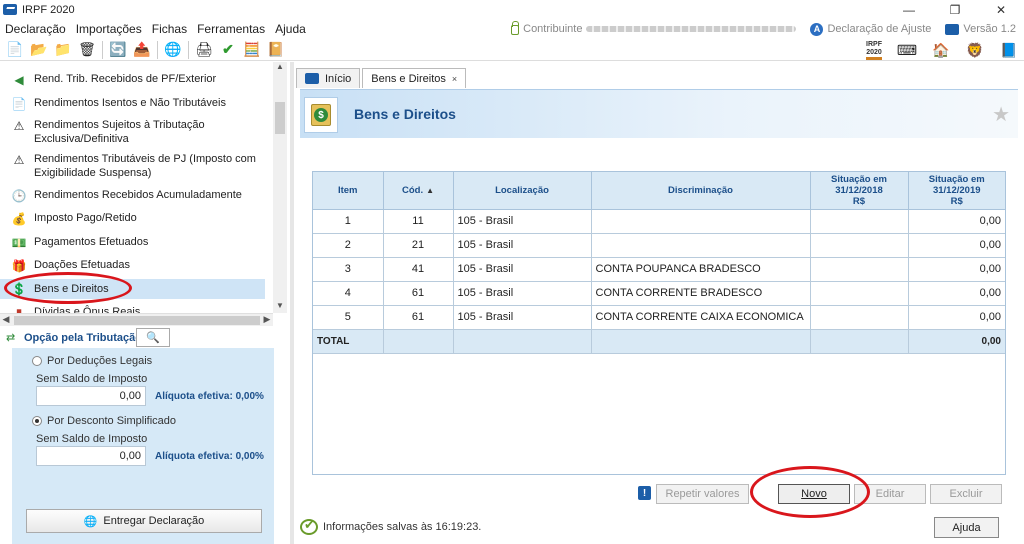  I want to click on calculator-icon: 🧮, so click(252, 50).